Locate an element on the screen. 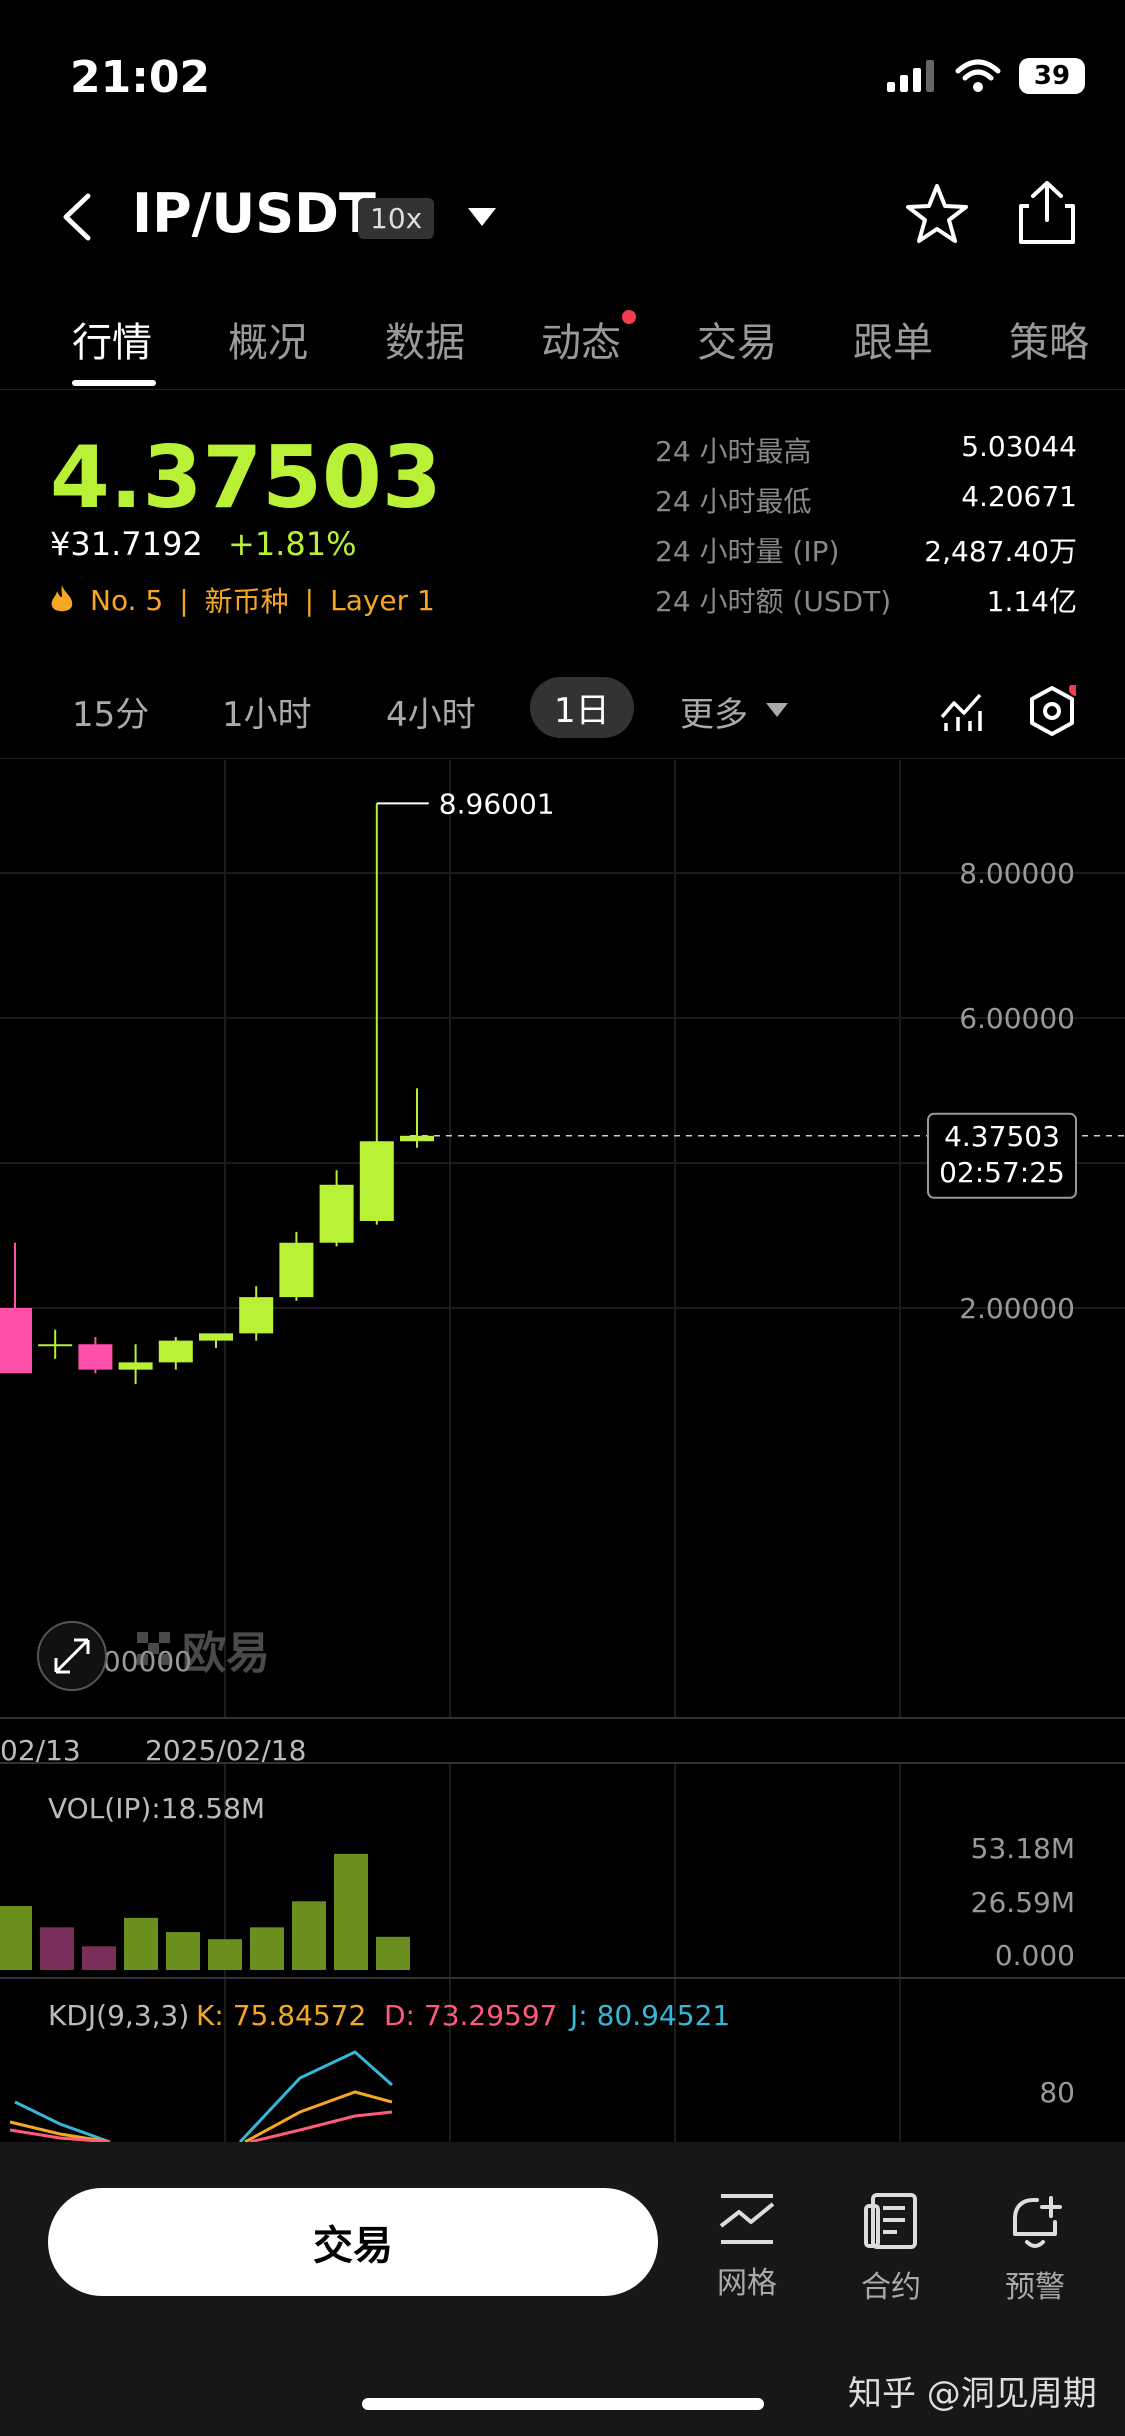 The height and width of the screenshot is (2436, 1125). kdj-d-value: D: 73.29597 is located at coordinates (471, 2015).